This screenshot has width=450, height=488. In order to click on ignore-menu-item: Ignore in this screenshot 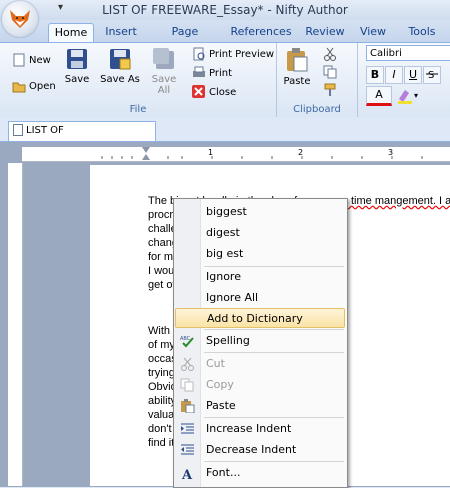, I will do `click(260, 277)`.